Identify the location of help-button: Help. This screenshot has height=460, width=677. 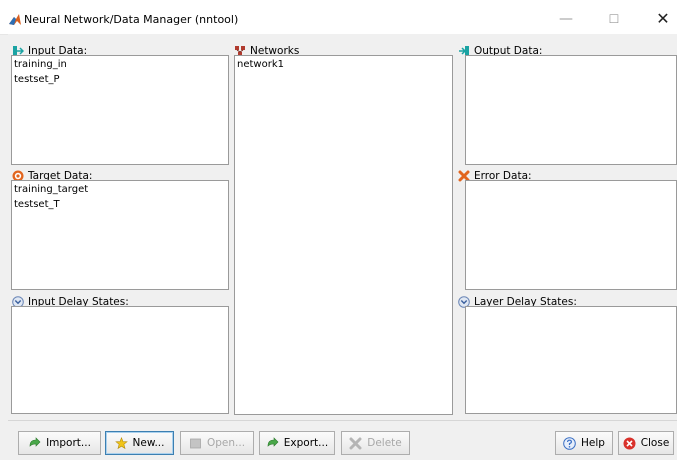
(584, 443).